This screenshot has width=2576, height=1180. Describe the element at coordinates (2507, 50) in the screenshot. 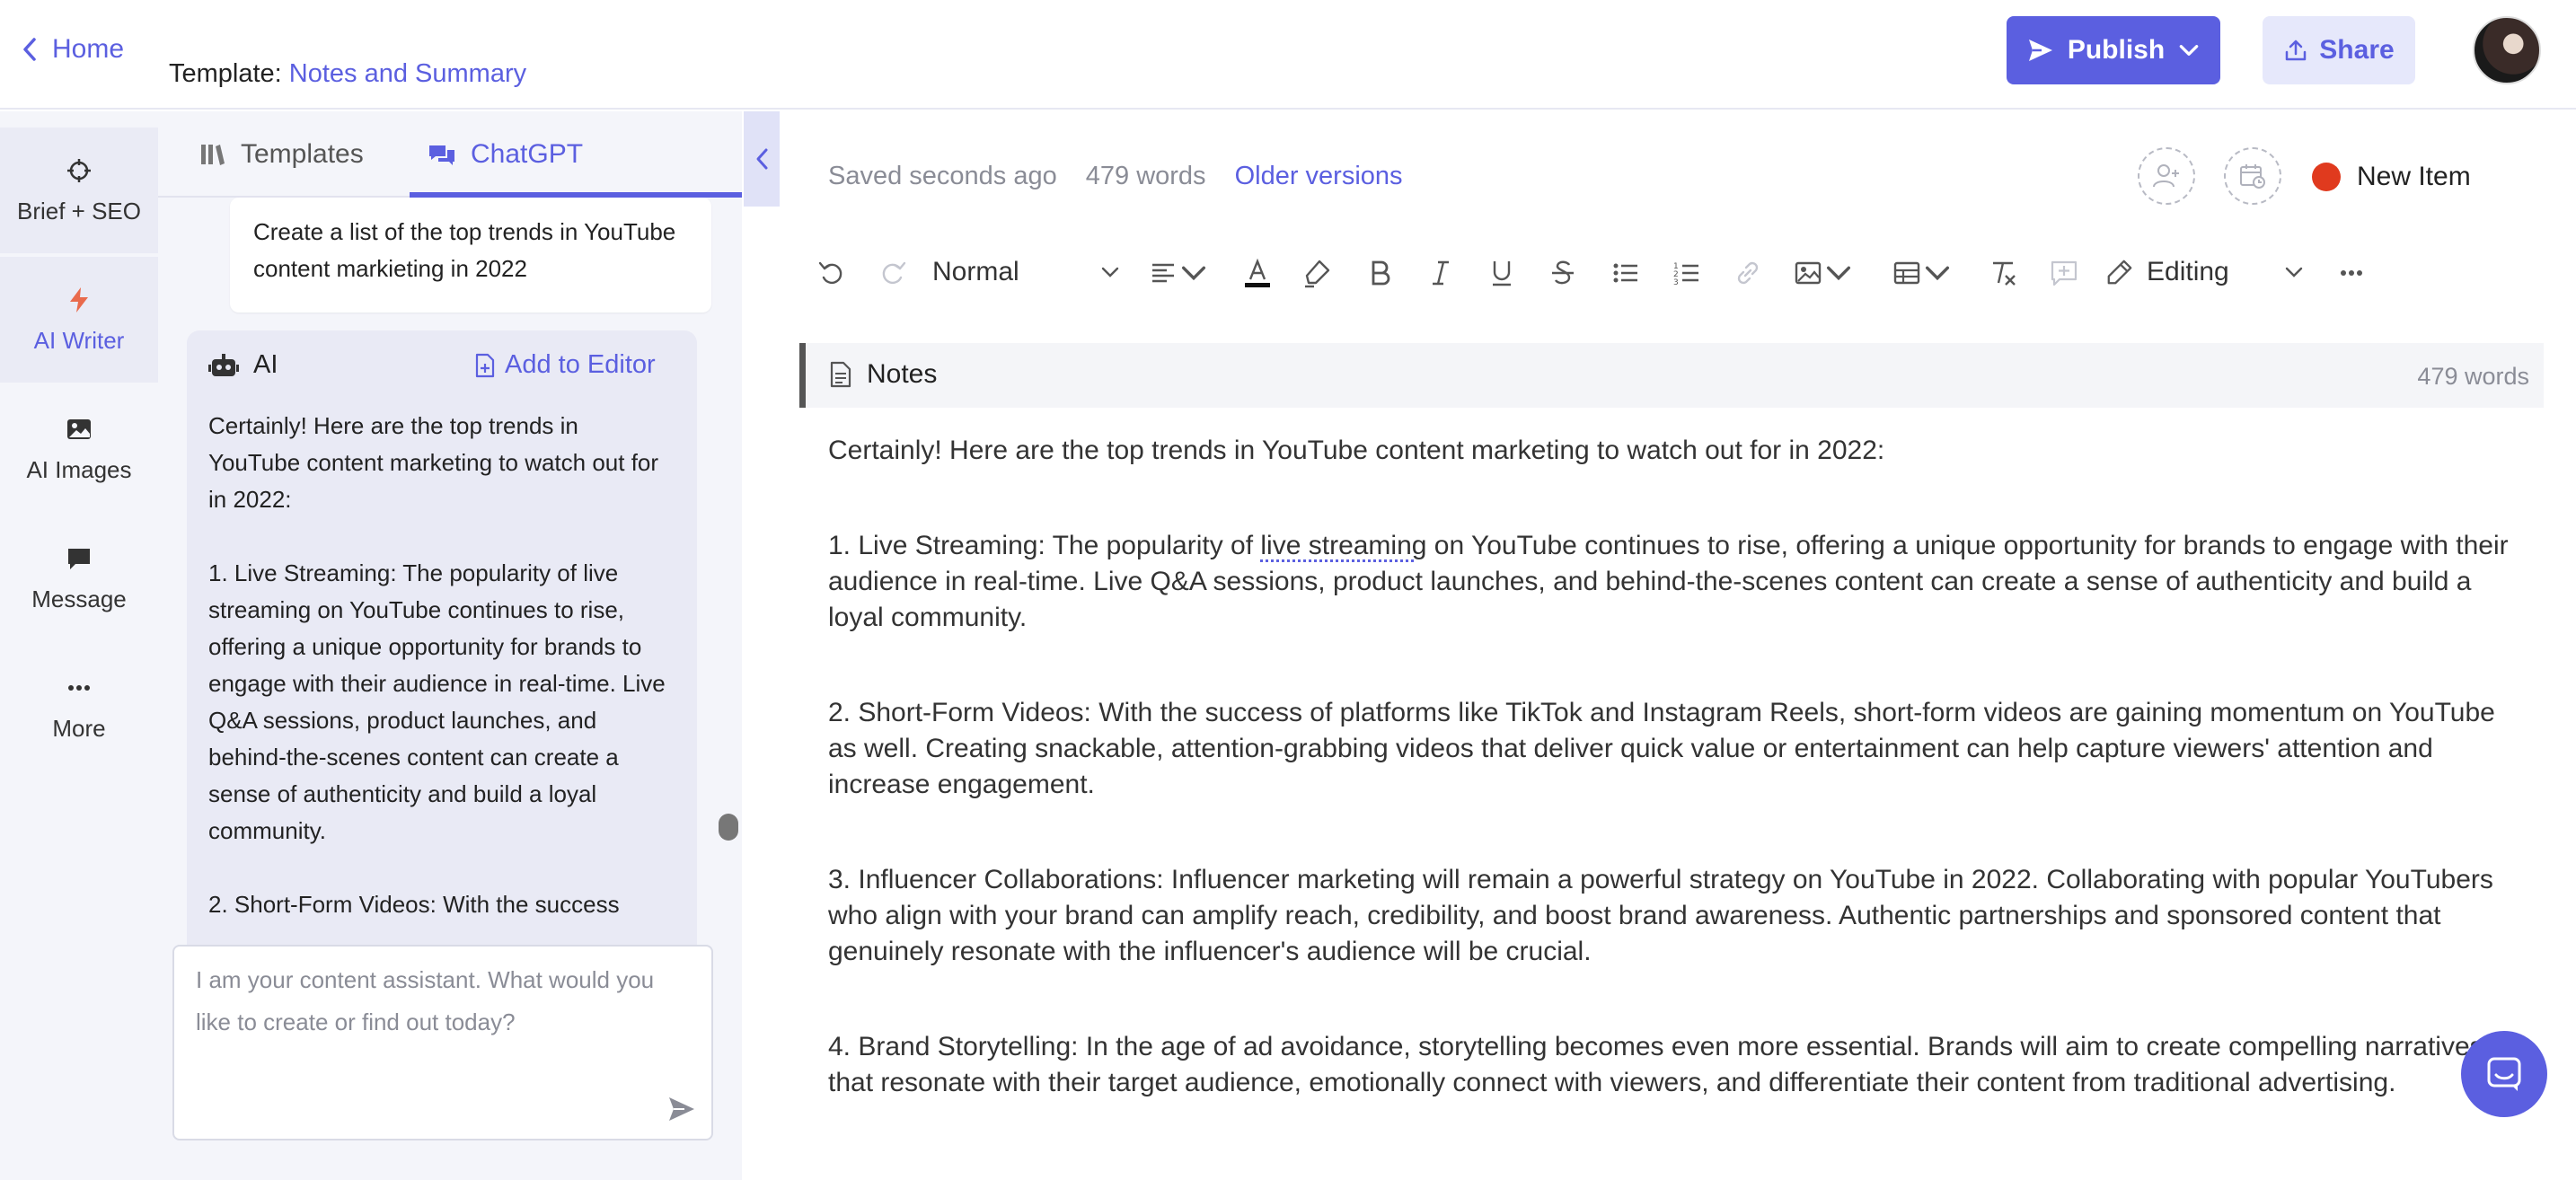

I see `avatar` at that location.